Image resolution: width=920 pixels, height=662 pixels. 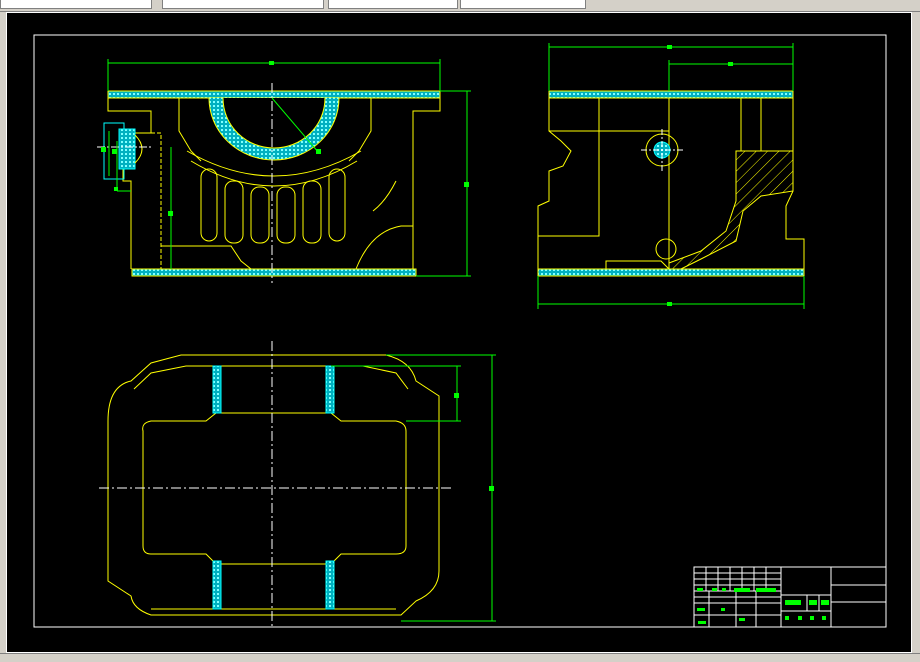 What do you see at coordinates (671, 94) in the screenshot?
I see `side-top-flange` at bounding box center [671, 94].